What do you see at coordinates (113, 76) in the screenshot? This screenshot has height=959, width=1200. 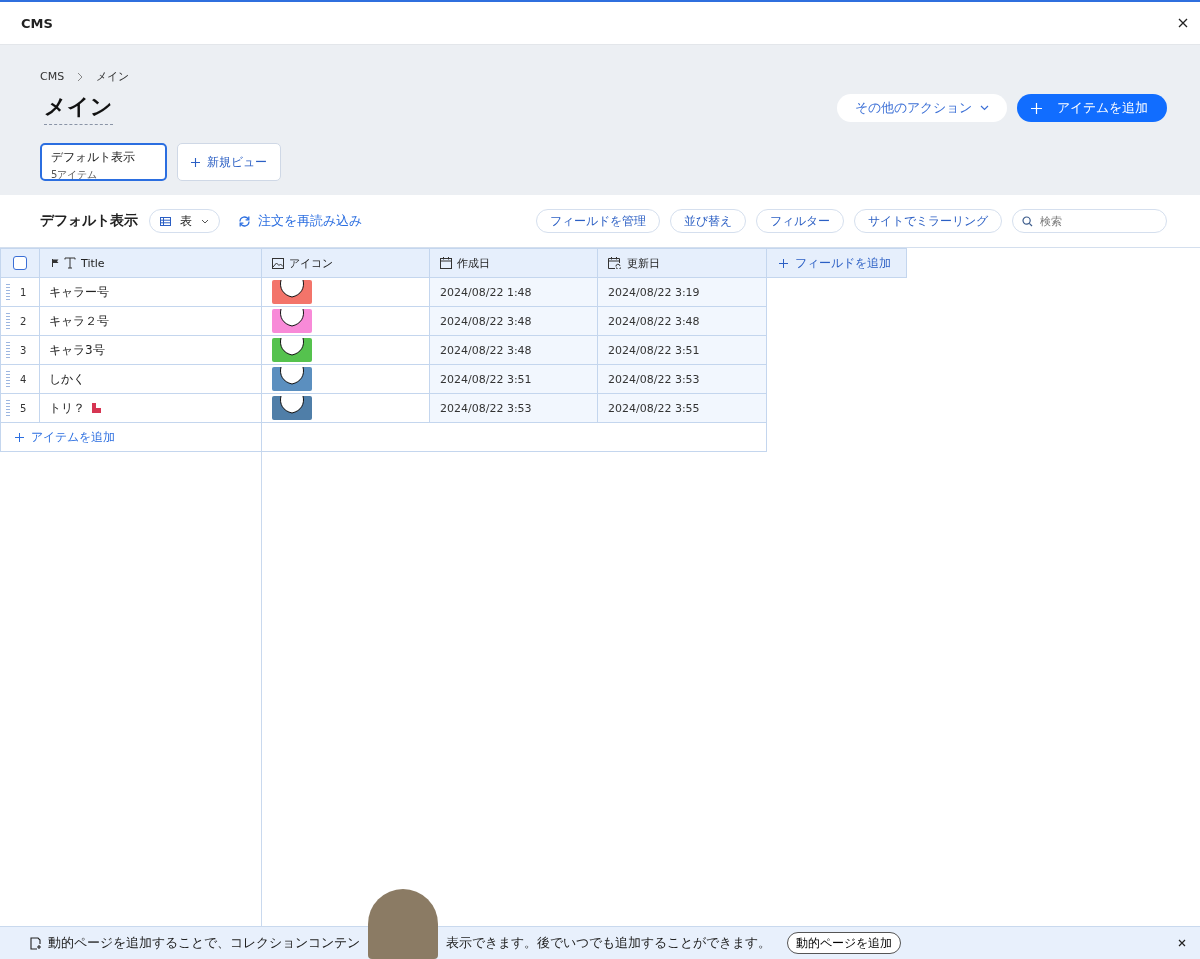 I see `breadcrumb-link: メイン` at bounding box center [113, 76].